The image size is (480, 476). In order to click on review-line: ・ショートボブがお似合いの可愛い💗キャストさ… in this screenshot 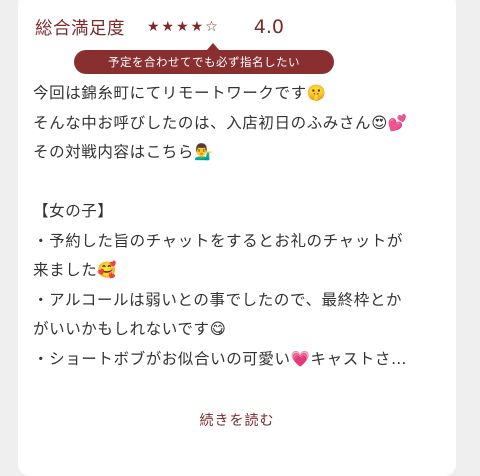, I will do `click(220, 358)`.